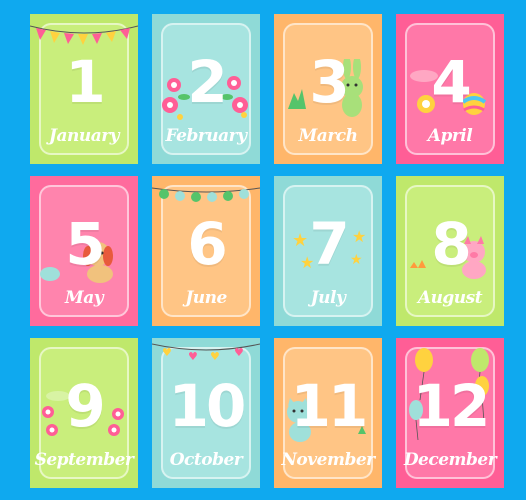 The height and width of the screenshot is (500, 526). I want to click on bunting-flags-decoration, so click(84, 35).